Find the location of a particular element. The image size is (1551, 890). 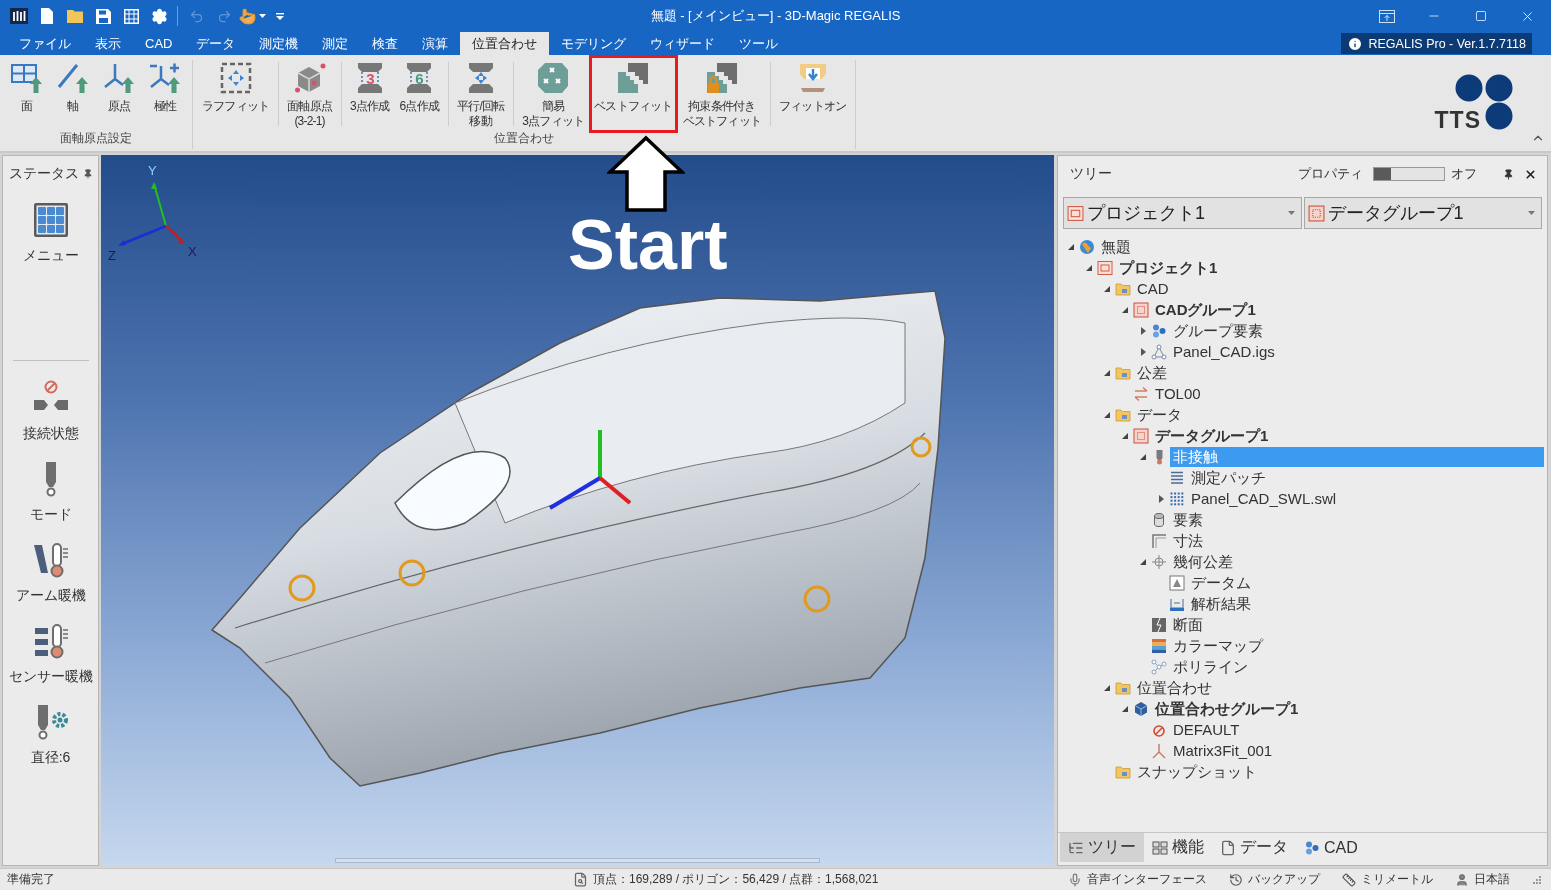

ribbon-button: ラフフィット is located at coordinates (236, 94).